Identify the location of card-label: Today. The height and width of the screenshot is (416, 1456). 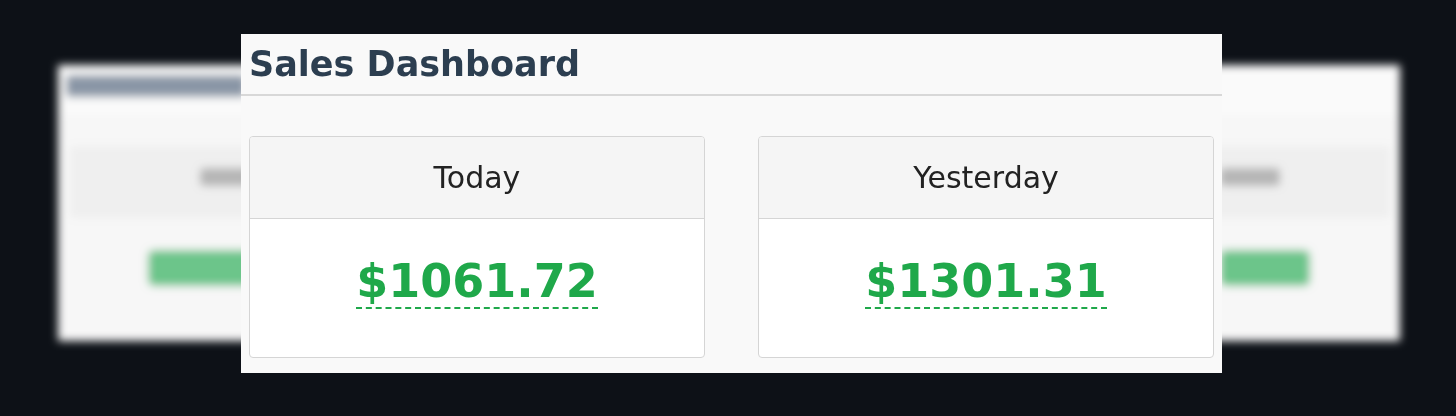
(477, 178).